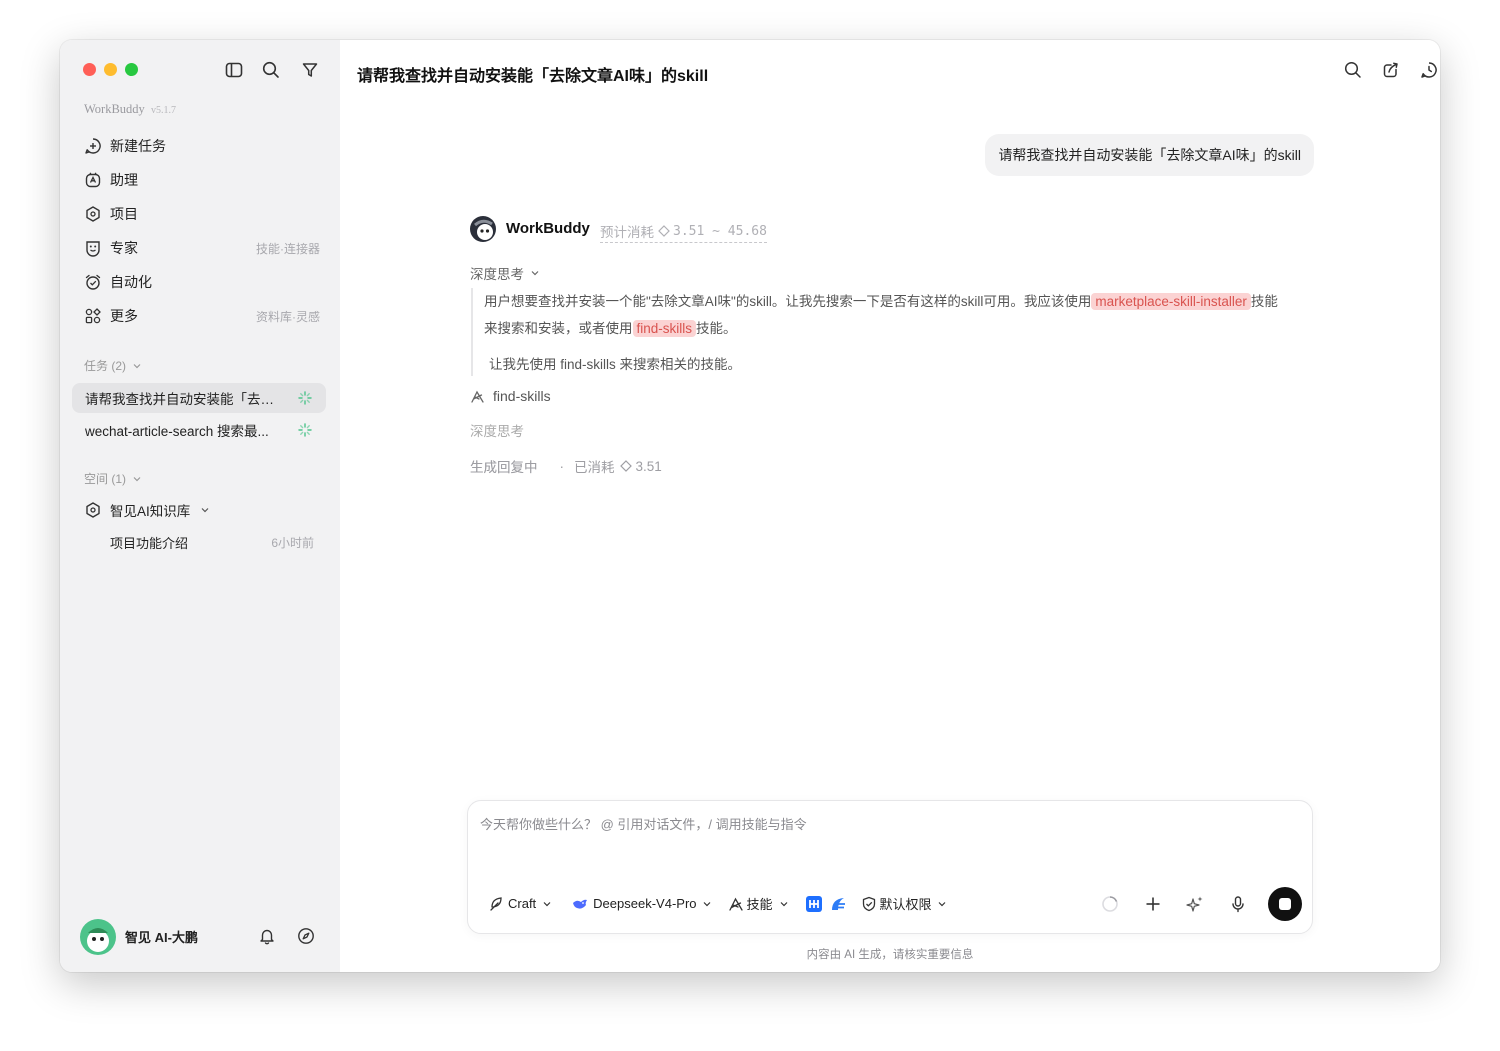 The height and width of the screenshot is (1051, 1500). I want to click on model-label: Deepseek-V4-Pro, so click(645, 903).